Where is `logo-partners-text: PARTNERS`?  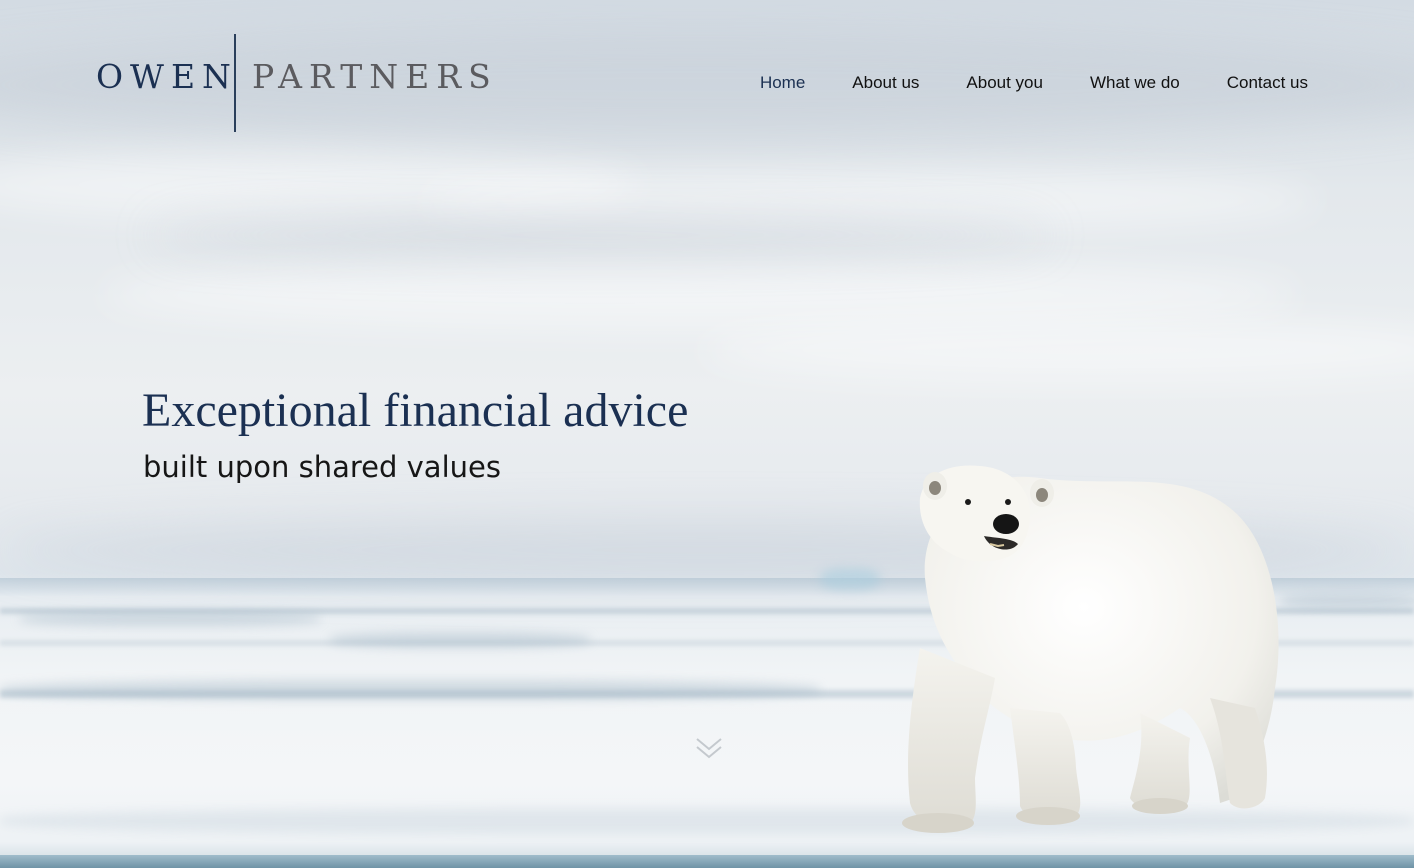 logo-partners-text: PARTNERS is located at coordinates (375, 76).